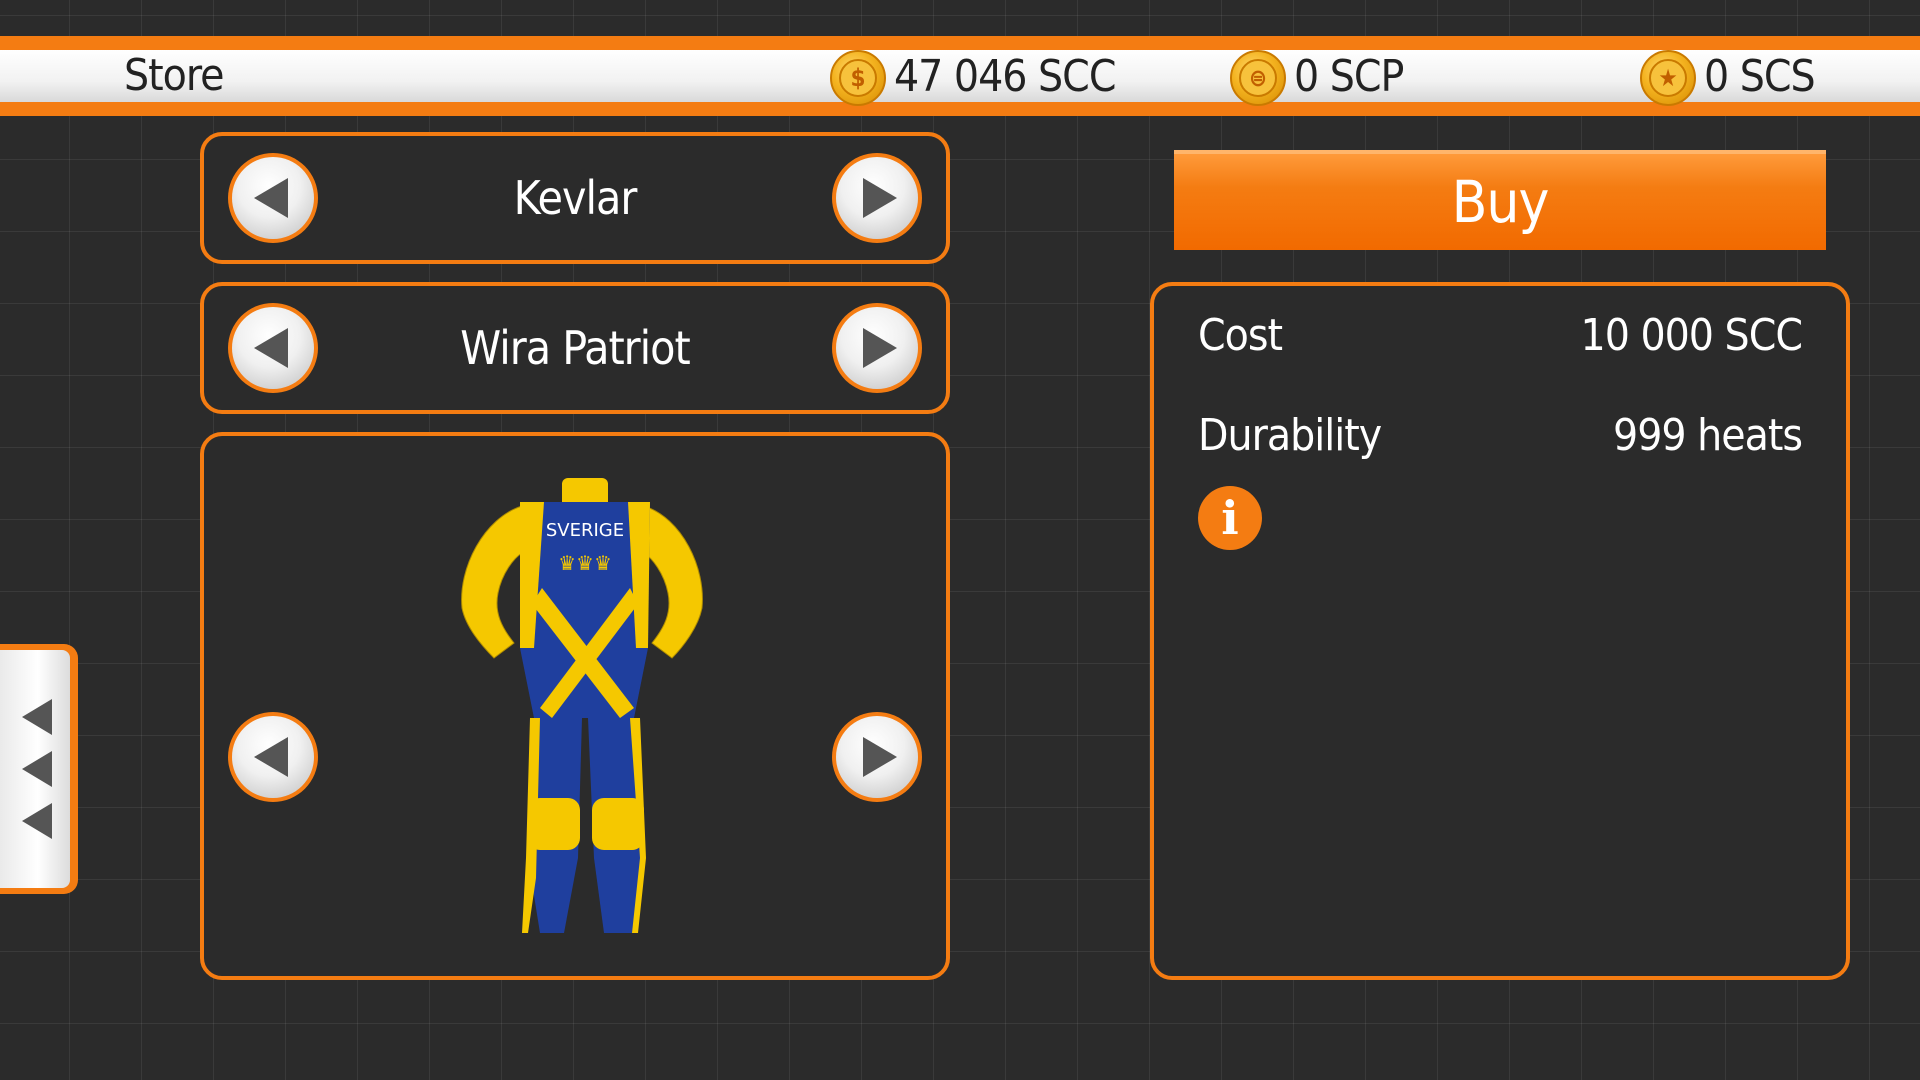 This screenshot has width=1920, height=1080. Describe the element at coordinates (585, 563) in the screenshot. I see `crown-icon: ♛♛♛` at that location.